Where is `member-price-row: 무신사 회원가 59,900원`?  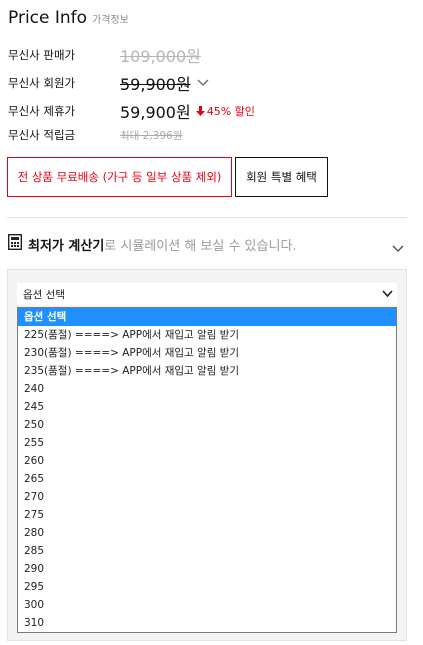
member-price-row: 무신사 회원가 59,900원 is located at coordinates (108, 83).